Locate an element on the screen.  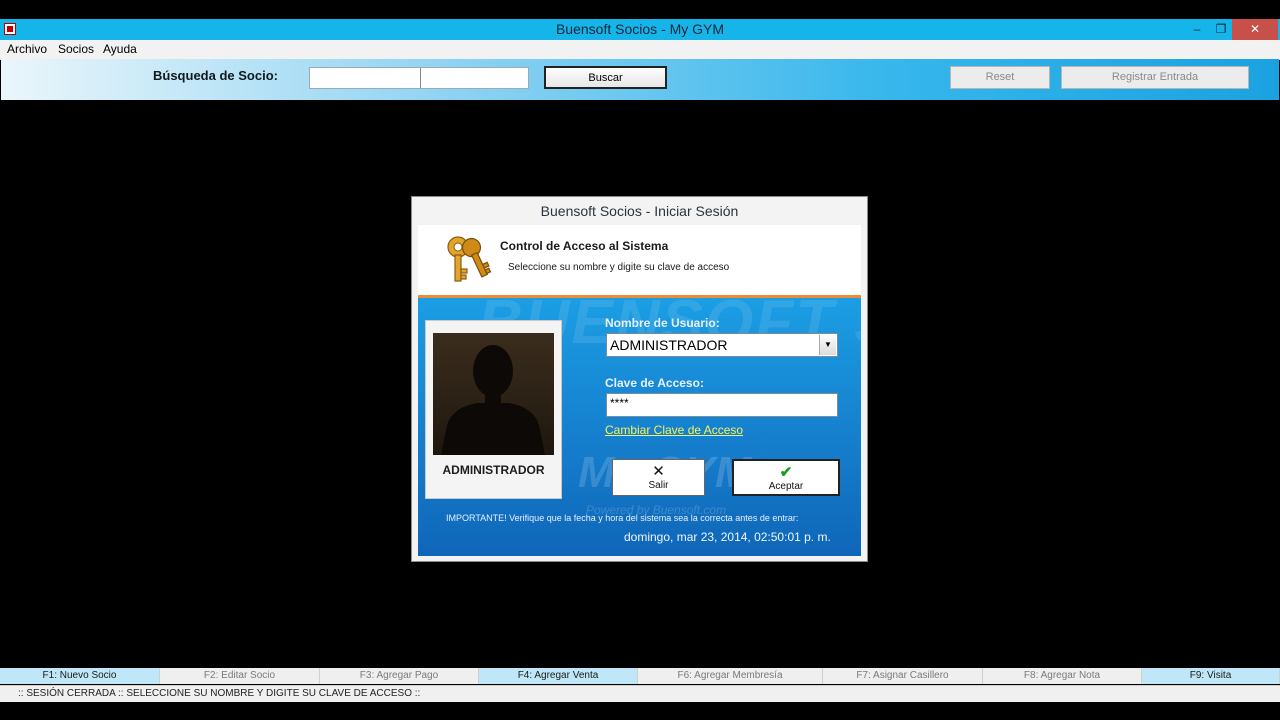
window-titlebar: Buensoft Socios - My GYM ‒ ❐ ✕ is located at coordinates (640, 29).